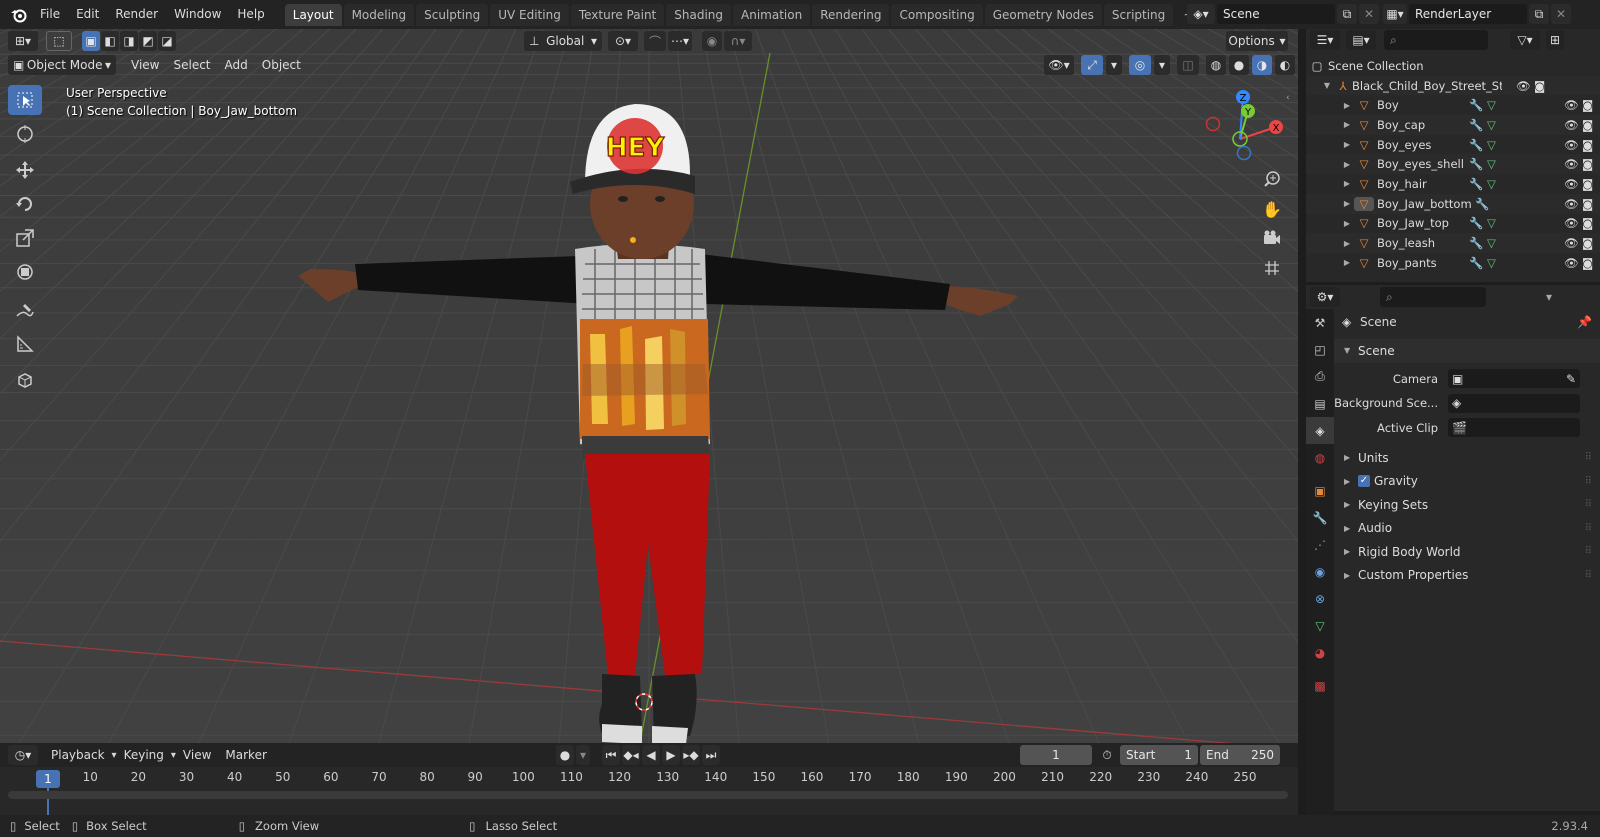  Describe the element at coordinates (145, 65) in the screenshot. I see `viewport-menu-view: View` at that location.